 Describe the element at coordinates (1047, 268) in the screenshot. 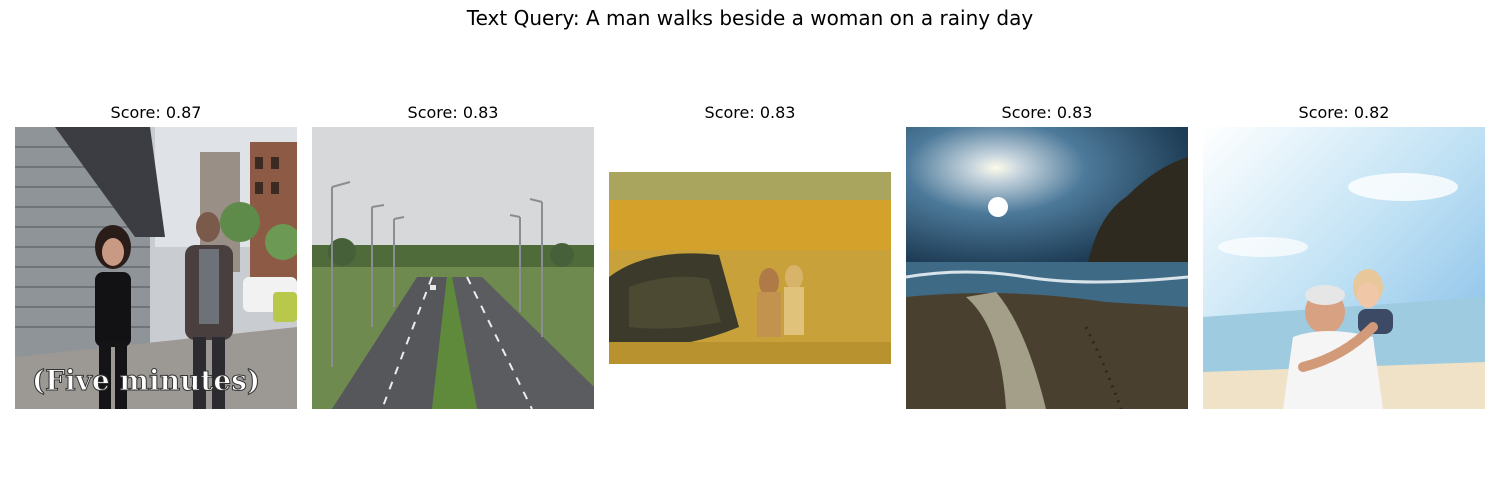

I see `result-image-beach` at that location.